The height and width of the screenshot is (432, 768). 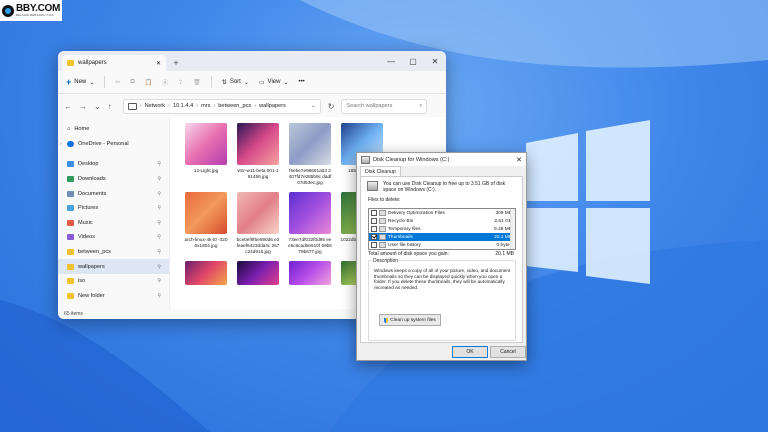 What do you see at coordinates (105, 82) in the screenshot?
I see `divider` at bounding box center [105, 82].